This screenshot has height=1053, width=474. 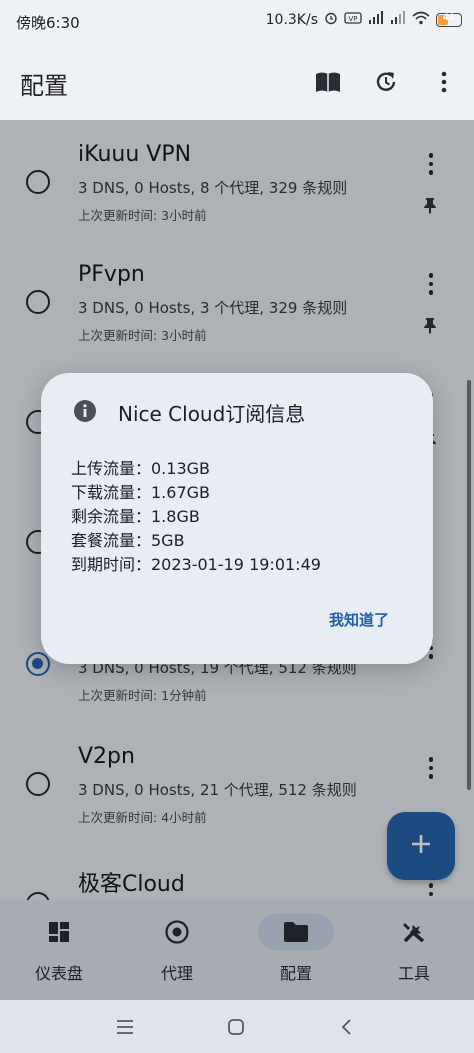 What do you see at coordinates (328, 82) in the screenshot?
I see `book-icon` at bounding box center [328, 82].